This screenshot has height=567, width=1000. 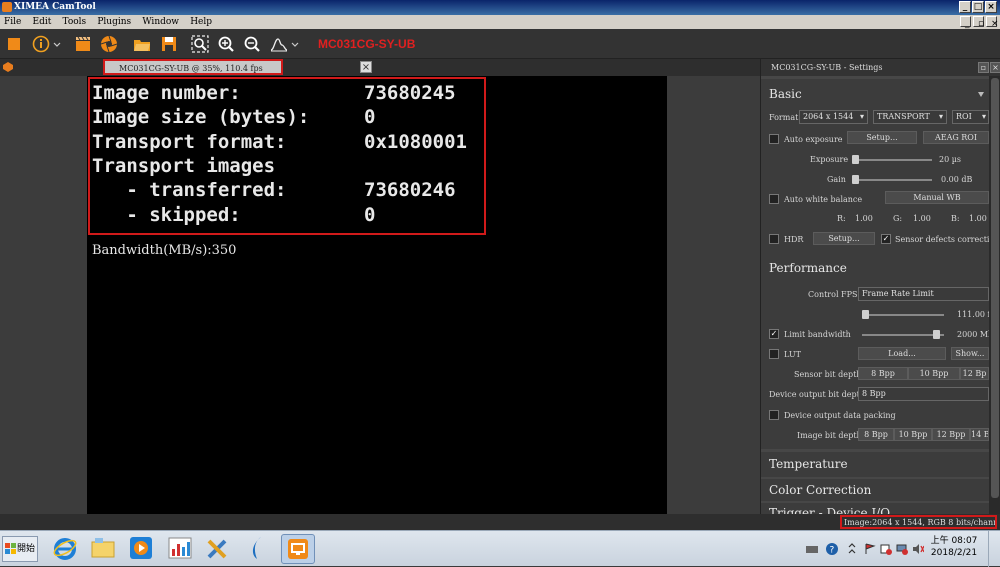 What do you see at coordinates (956, 137) in the screenshot?
I see `aeag-roi-button: AEAG ROI` at bounding box center [956, 137].